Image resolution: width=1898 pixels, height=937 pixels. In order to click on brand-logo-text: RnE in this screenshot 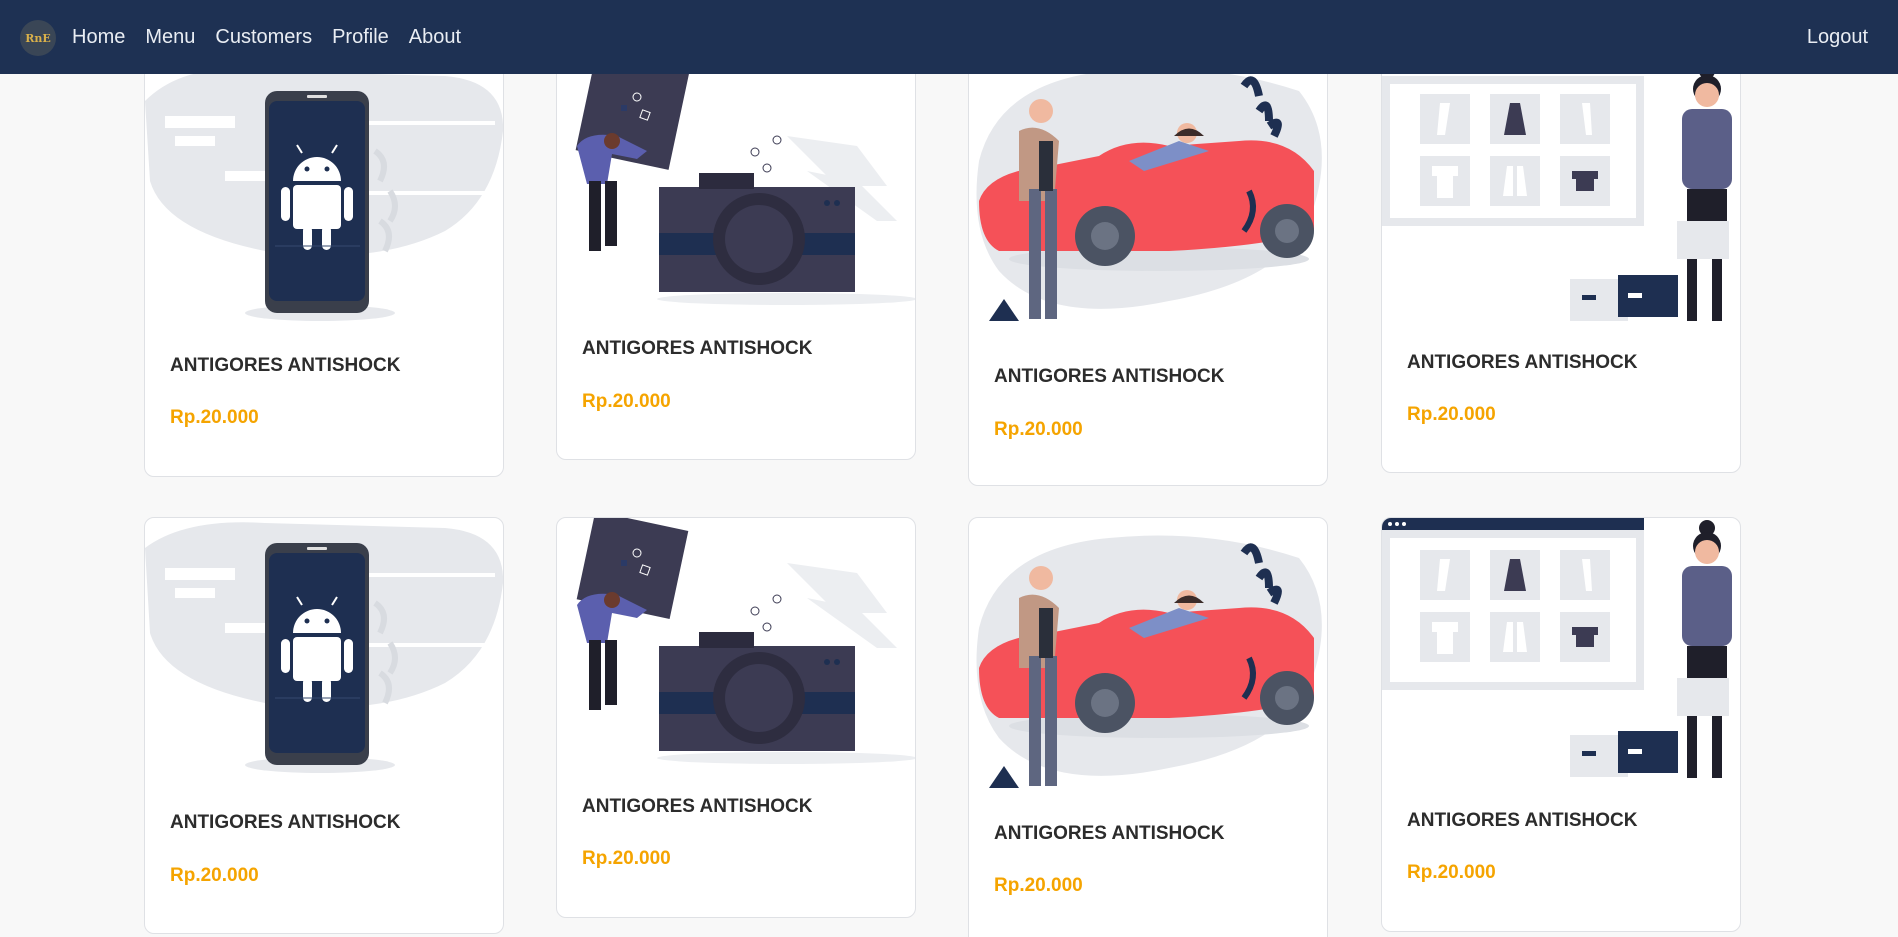, I will do `click(38, 38)`.